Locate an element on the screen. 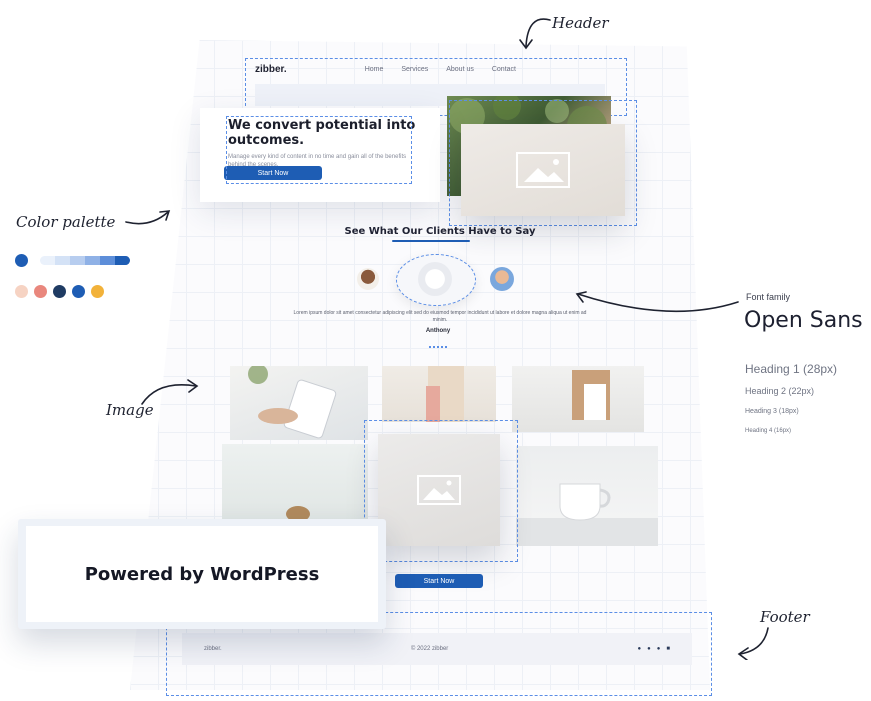  bird-graphic is located at coordinates (298, 514).